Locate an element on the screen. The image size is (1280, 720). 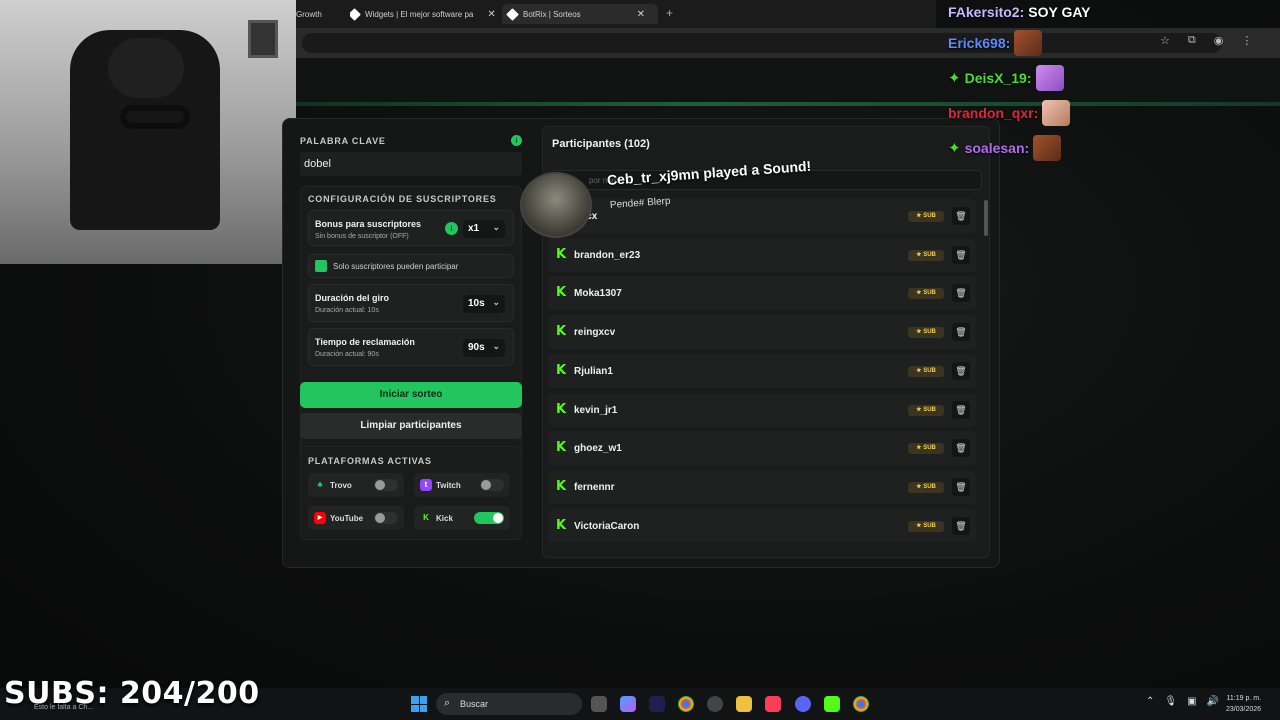
participant-name: ghoez_w1 is located at coordinates (598, 449).